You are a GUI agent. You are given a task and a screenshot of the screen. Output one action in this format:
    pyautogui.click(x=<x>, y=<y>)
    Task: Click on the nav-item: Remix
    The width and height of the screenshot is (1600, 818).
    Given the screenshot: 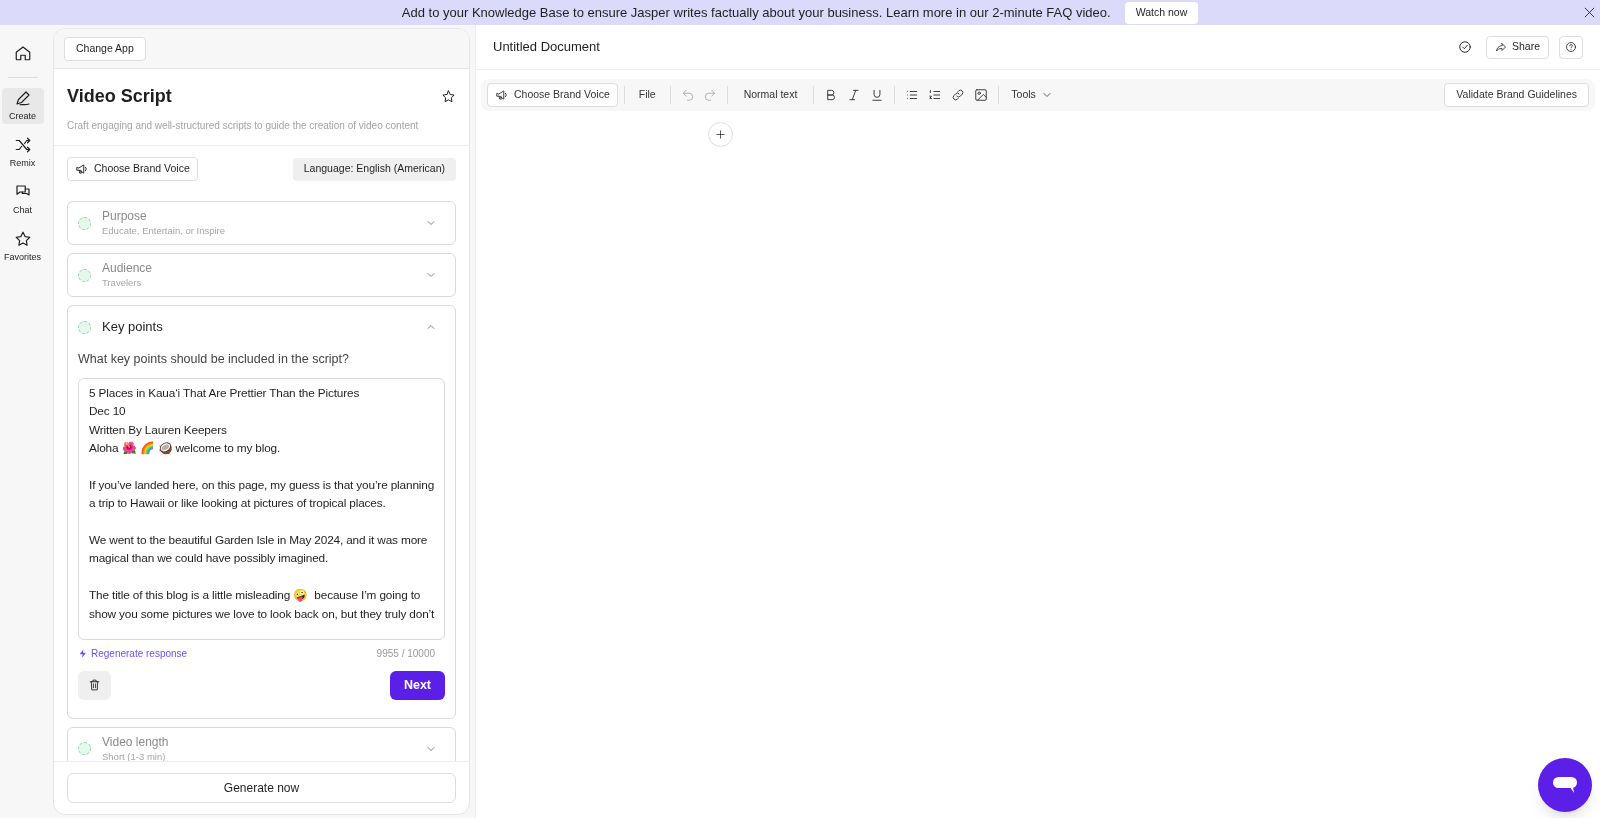 What is the action you would take?
    pyautogui.click(x=22, y=153)
    